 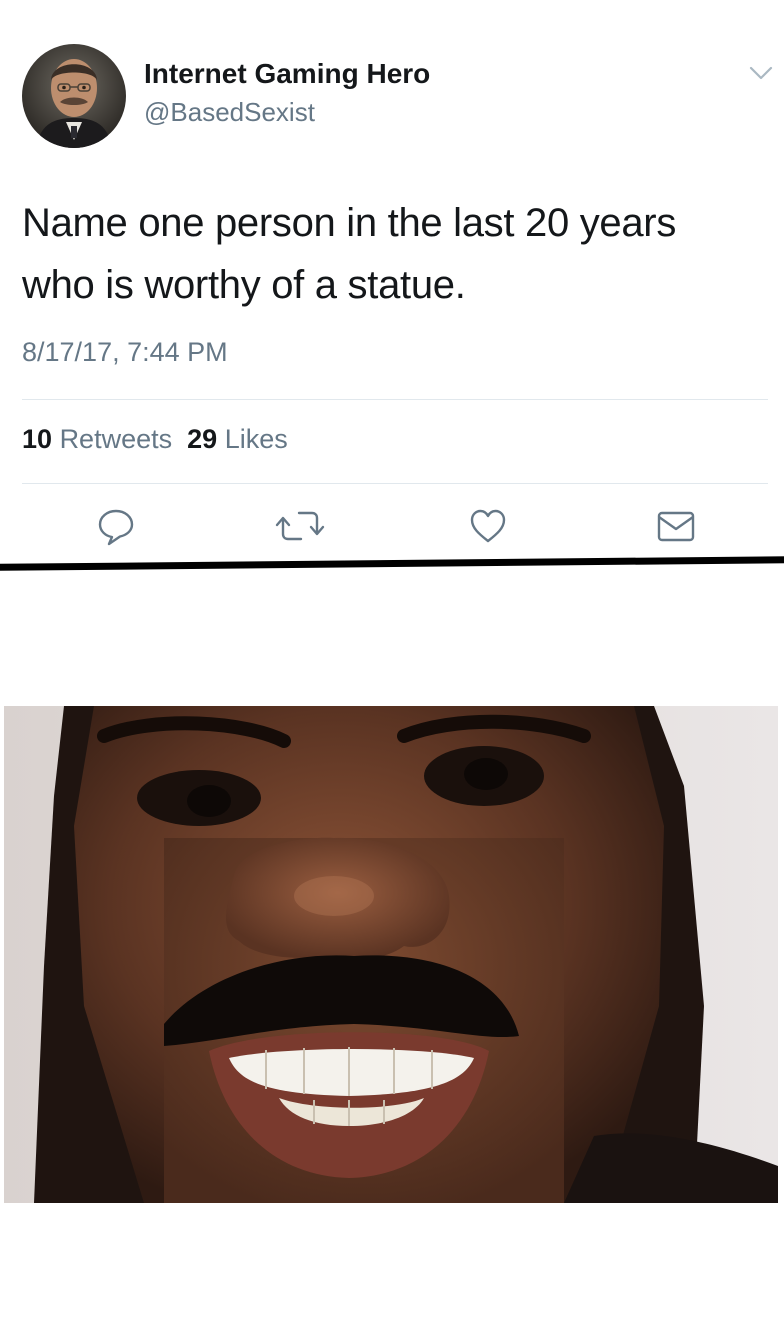 What do you see at coordinates (244, 285) in the screenshot?
I see `tweet-text-line: who is worthy of a statue.` at bounding box center [244, 285].